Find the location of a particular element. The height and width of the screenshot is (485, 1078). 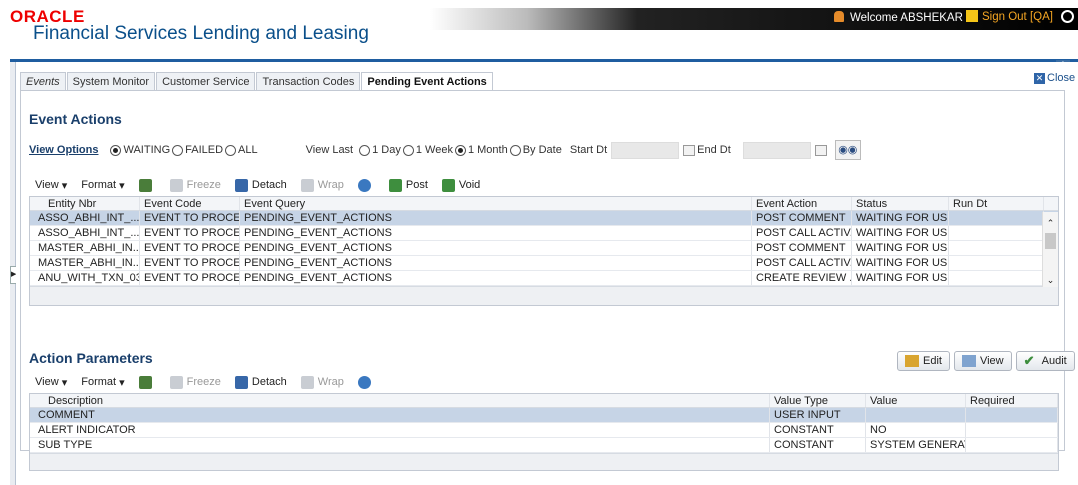

tab-events: Events is located at coordinates (43, 81).